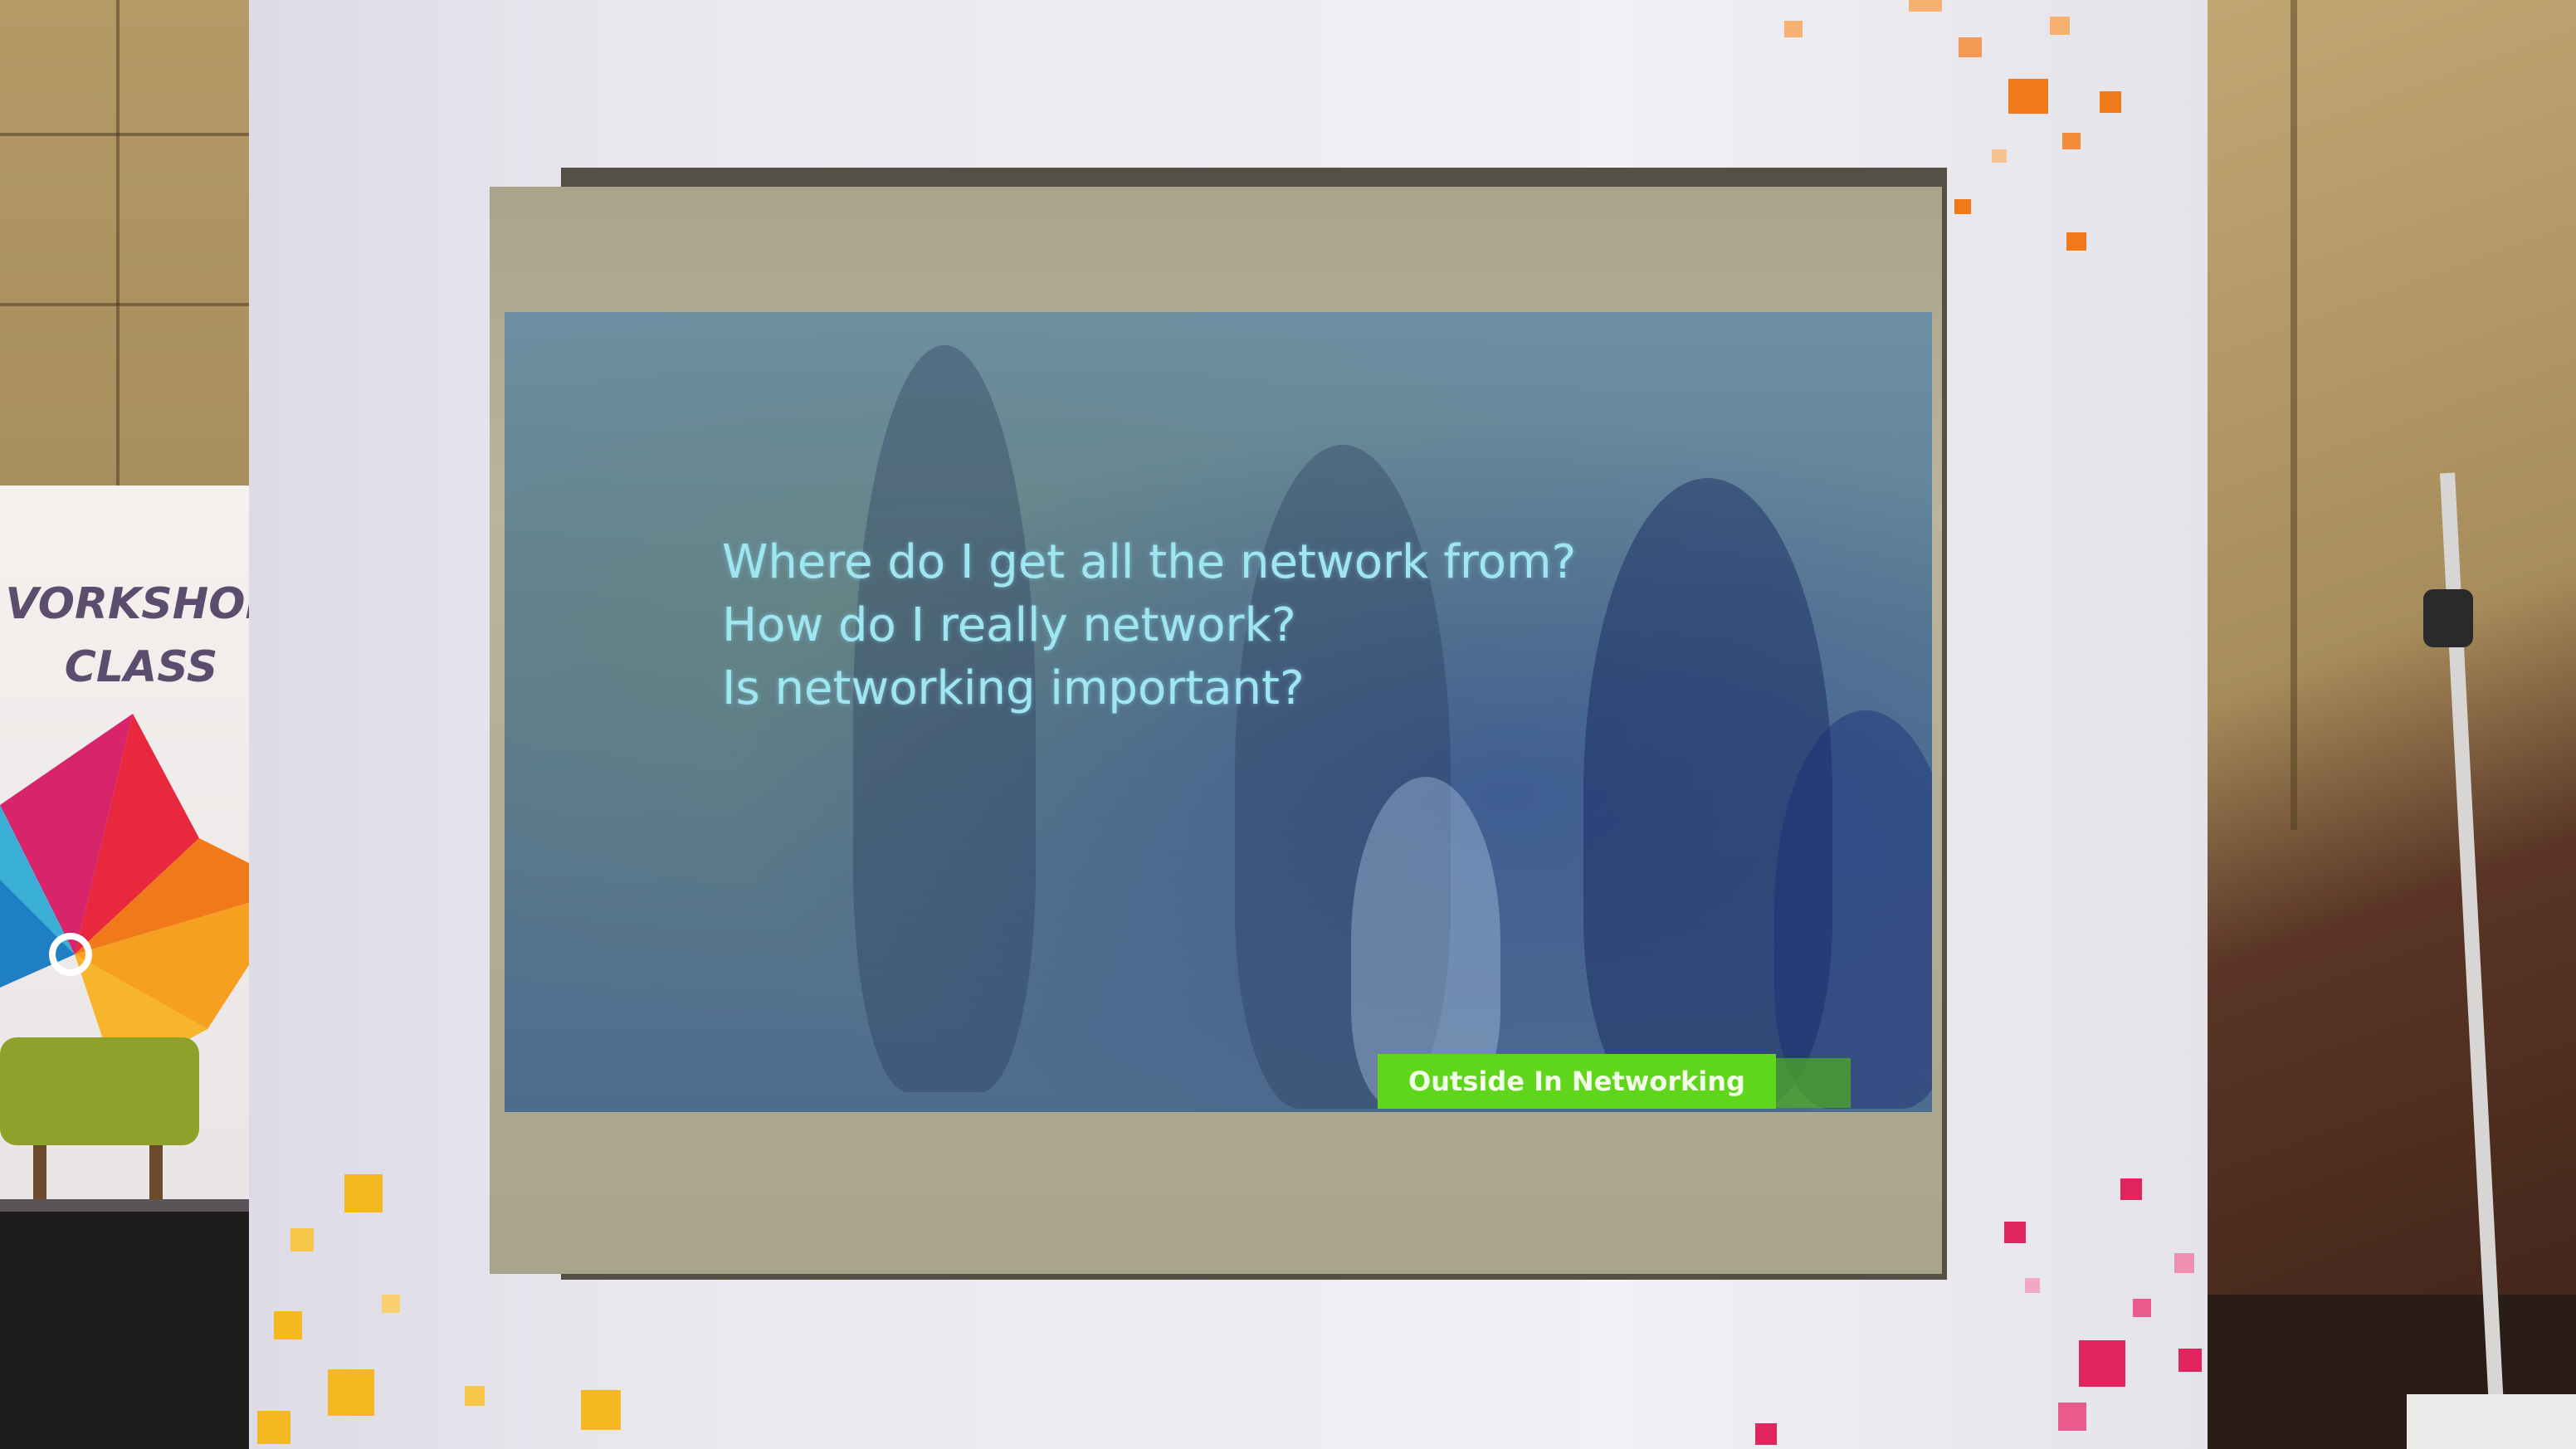  I want to click on banner-title: VORKSHOP CLASS, so click(141, 636).